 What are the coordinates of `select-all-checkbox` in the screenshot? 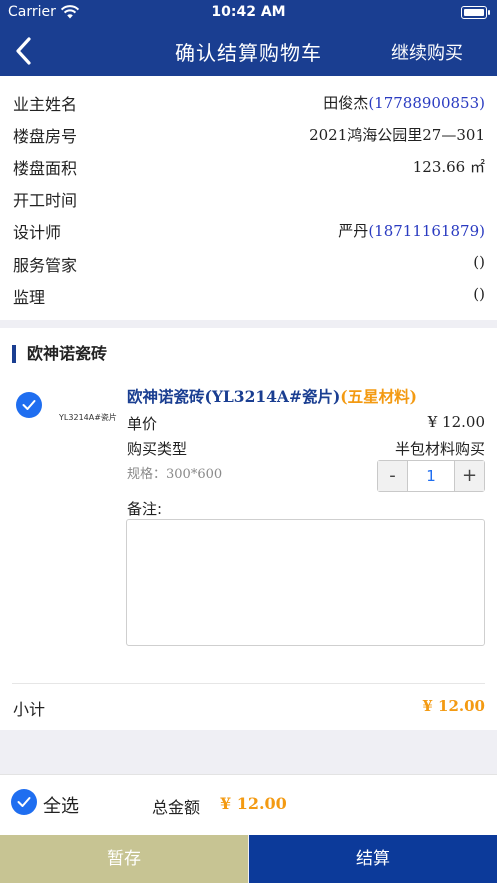 It's located at (24, 802).